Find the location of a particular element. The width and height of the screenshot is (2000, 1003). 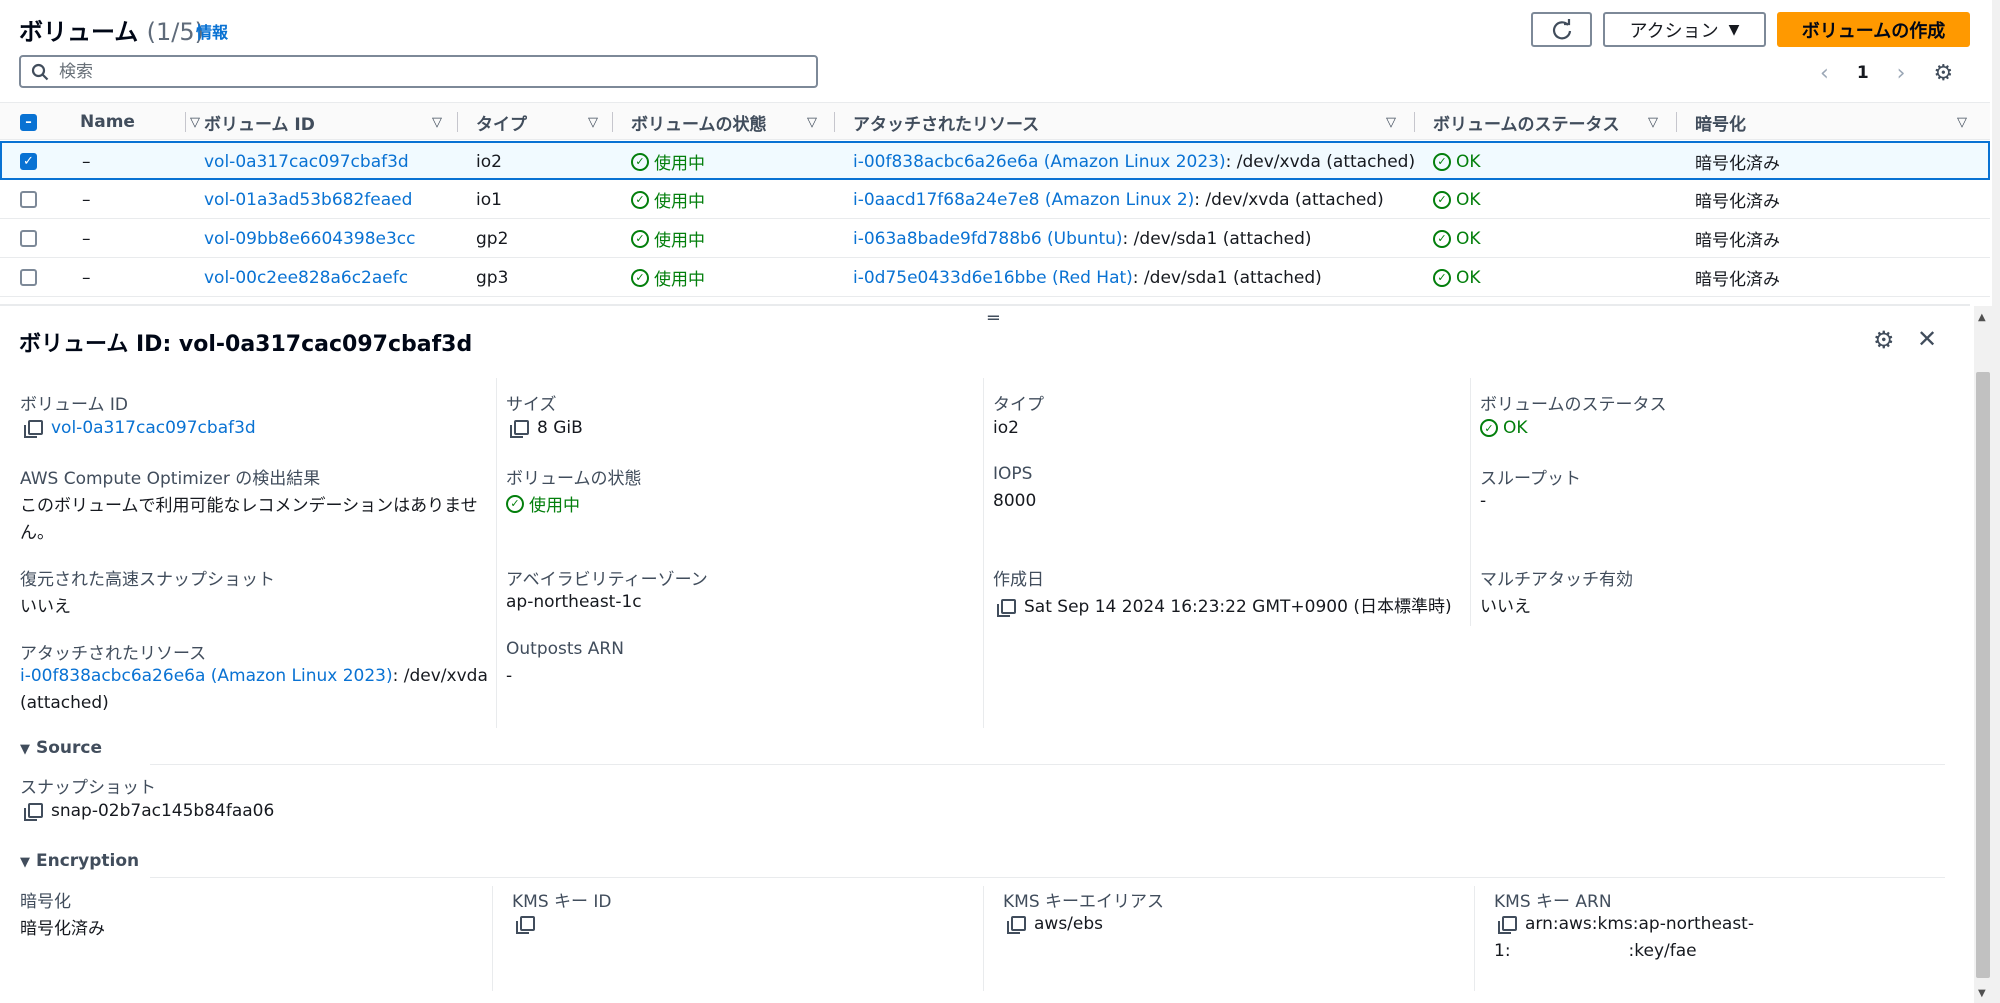

instance-link: i-063a8bade9fd788b6 (Ubuntu) is located at coordinates (988, 239).